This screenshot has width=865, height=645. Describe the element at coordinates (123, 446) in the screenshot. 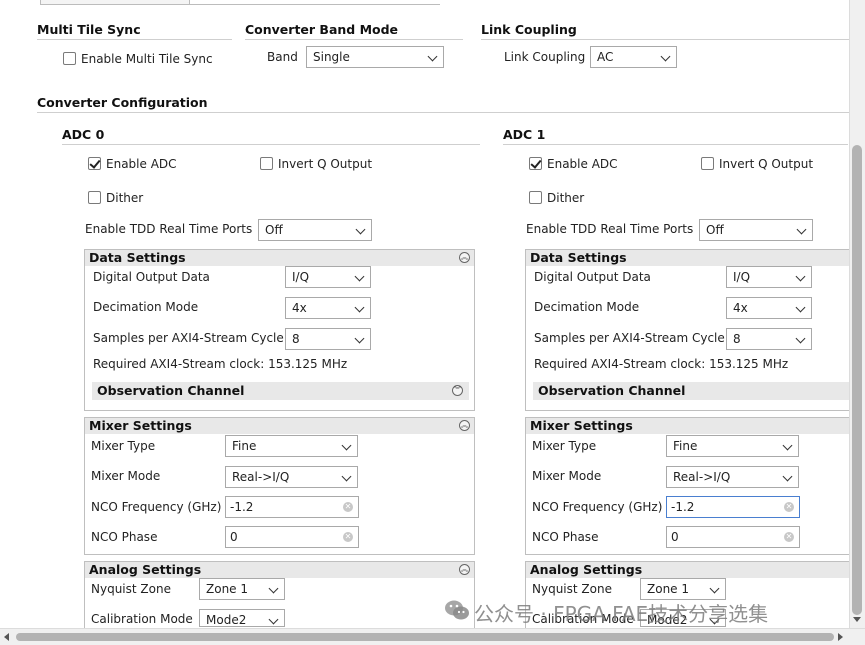

I see `adc0-mixer-type-label: Mixer Type` at that location.